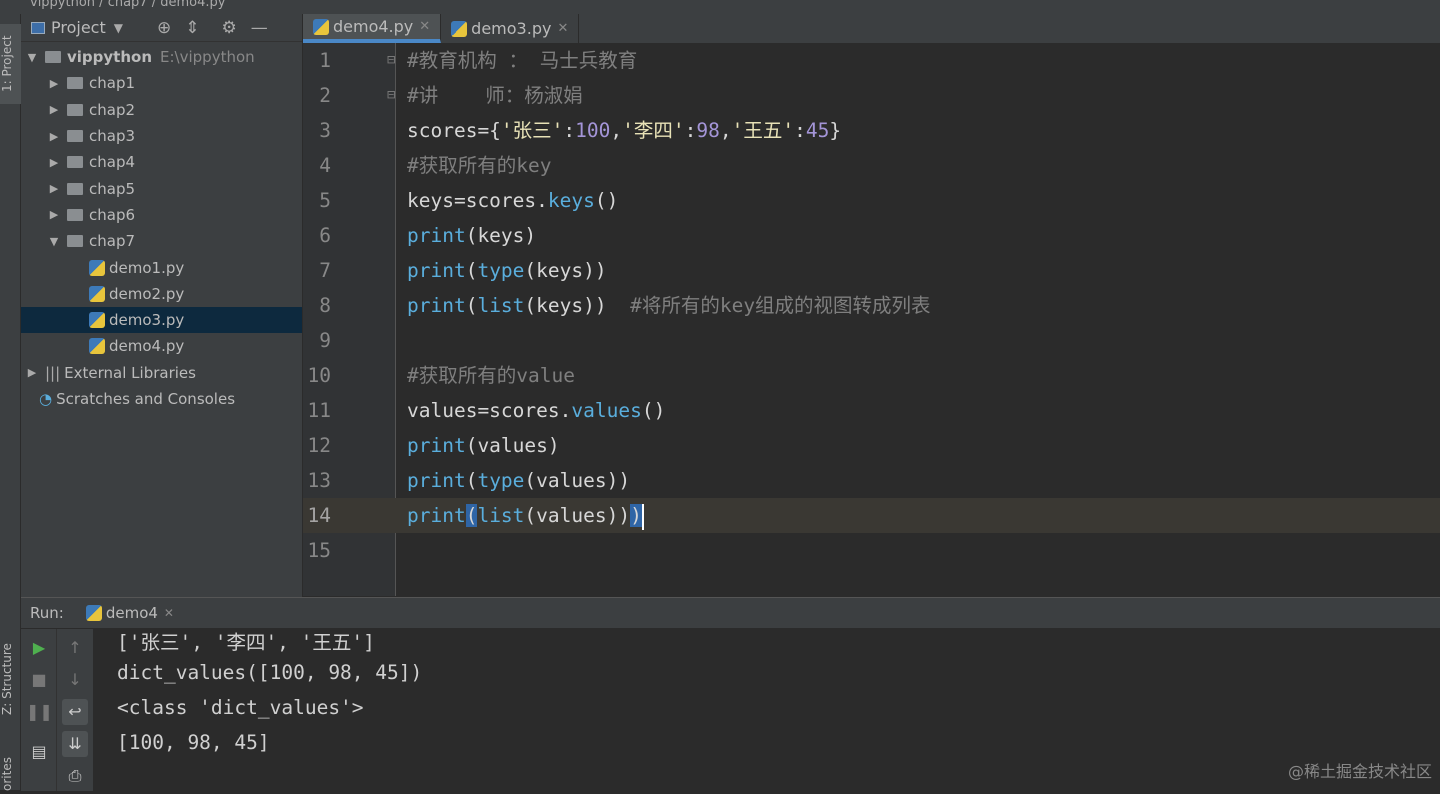  I want to click on code-text: print(keys), so click(471, 235).